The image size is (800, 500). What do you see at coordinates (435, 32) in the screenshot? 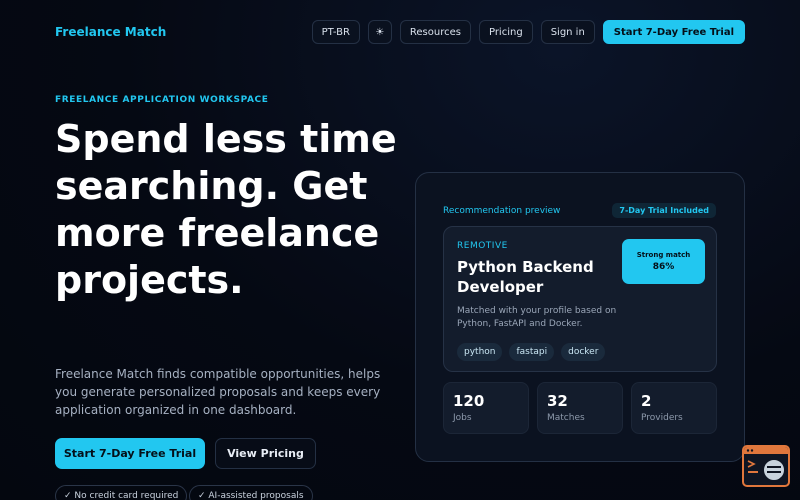
I see `resources-link: Resources` at bounding box center [435, 32].